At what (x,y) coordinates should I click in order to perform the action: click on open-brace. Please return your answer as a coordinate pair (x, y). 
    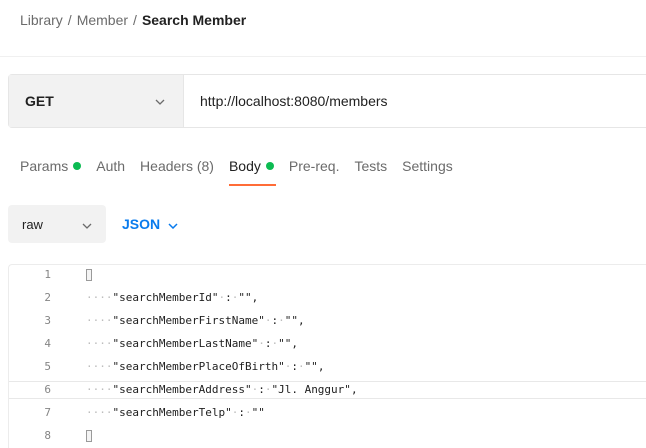
    Looking at the image, I should click on (89, 275).